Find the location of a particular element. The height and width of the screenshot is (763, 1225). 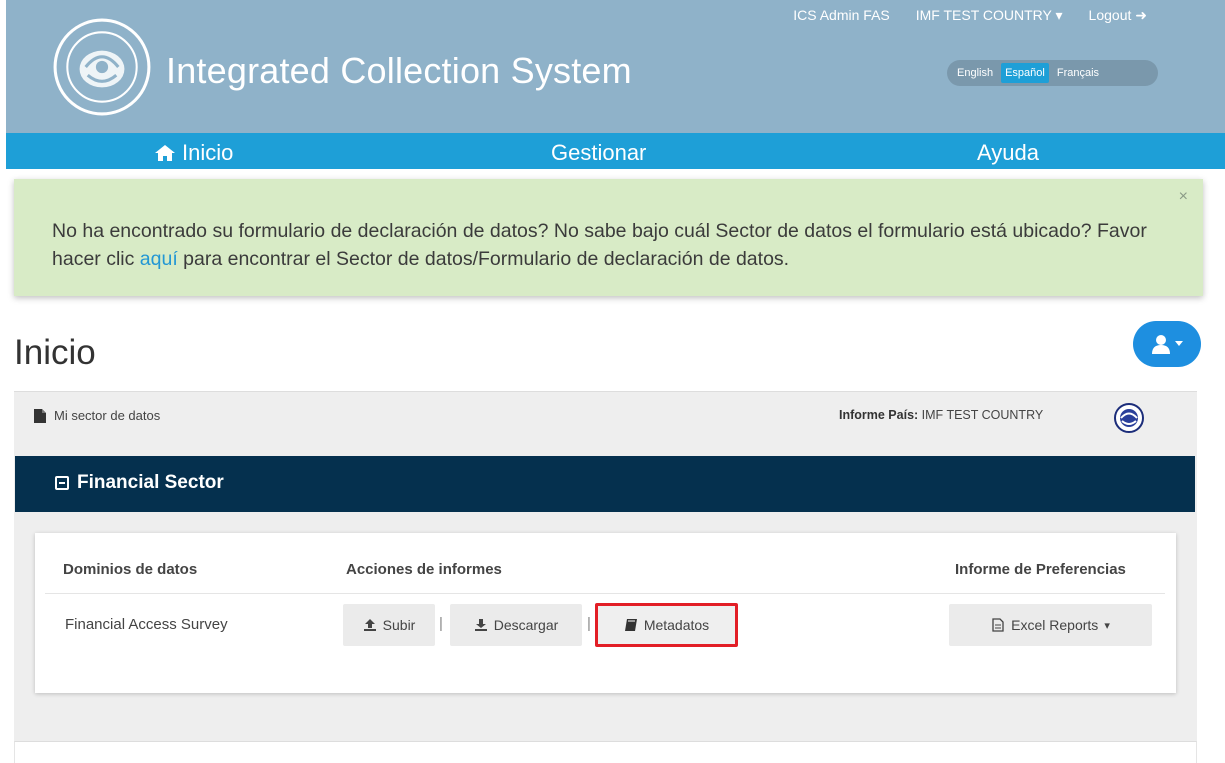

sector-bar: Financial Sector is located at coordinates (605, 484).